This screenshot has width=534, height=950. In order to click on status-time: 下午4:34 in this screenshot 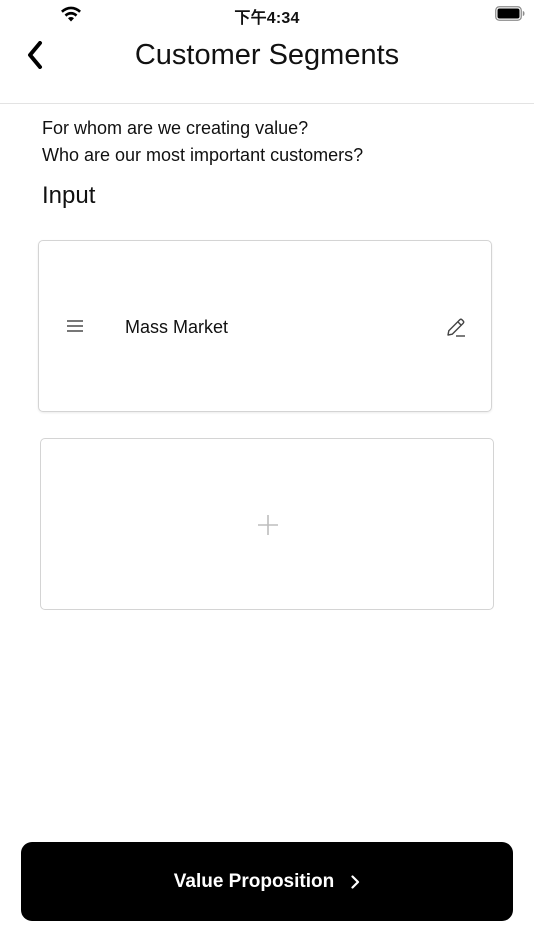, I will do `click(267, 18)`.